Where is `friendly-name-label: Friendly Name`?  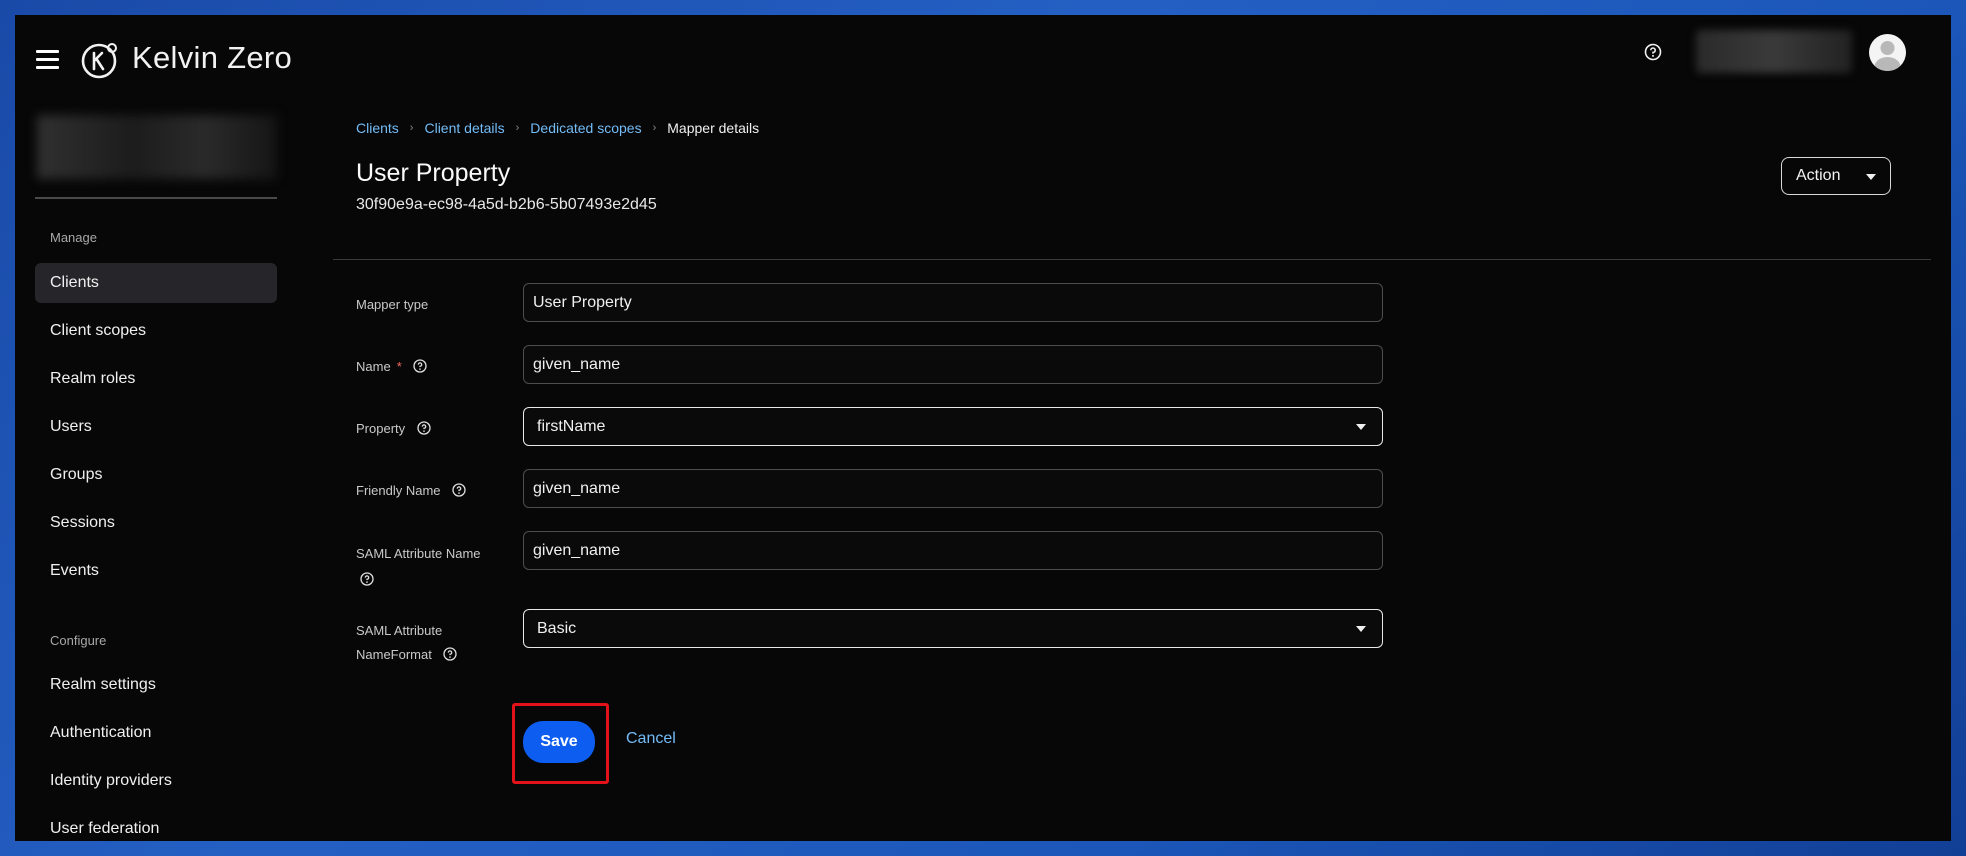
friendly-name-label: Friendly Name is located at coordinates (411, 491).